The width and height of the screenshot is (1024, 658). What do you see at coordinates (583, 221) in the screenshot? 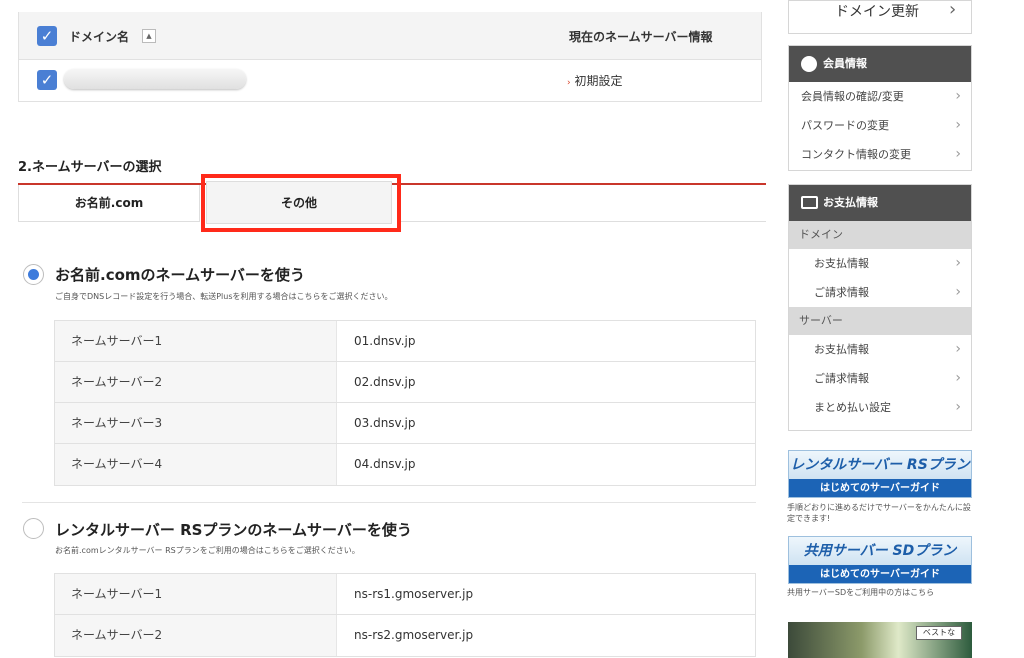
I see `tab-baseline` at bounding box center [583, 221].